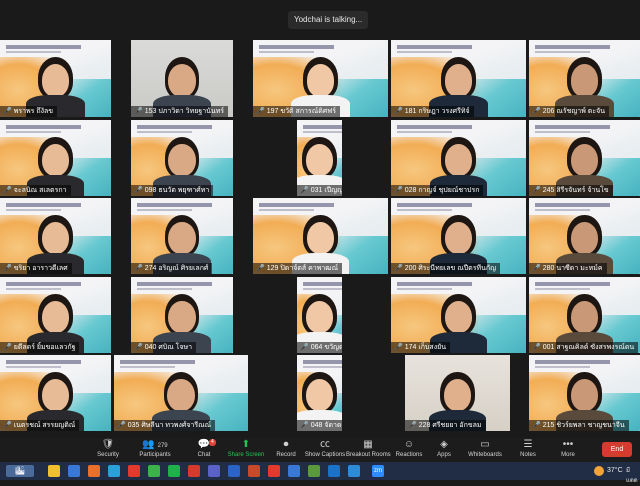 The height and width of the screenshot is (486, 640). I want to click on zoom-icon: zm, so click(378, 471).